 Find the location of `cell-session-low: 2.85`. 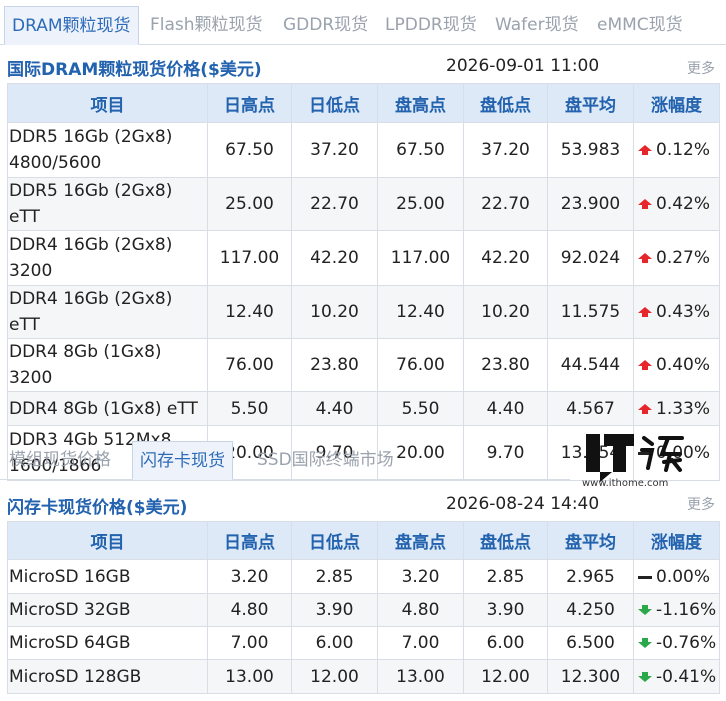

cell-session-low: 2.85 is located at coordinates (505, 576).